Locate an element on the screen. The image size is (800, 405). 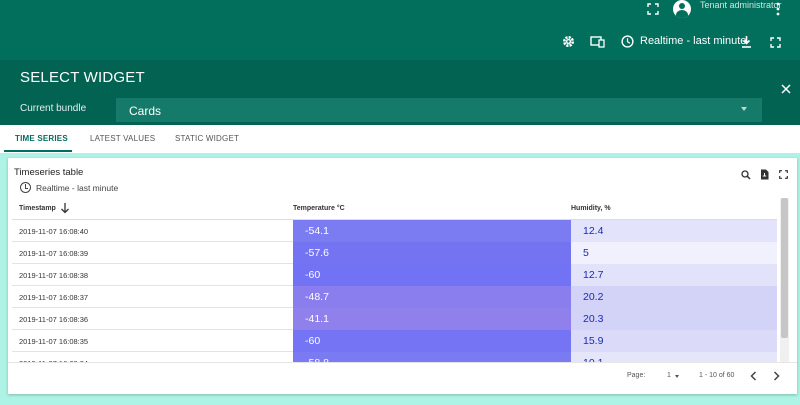
column-header-timestamp: Timestamp is located at coordinates (37, 208).